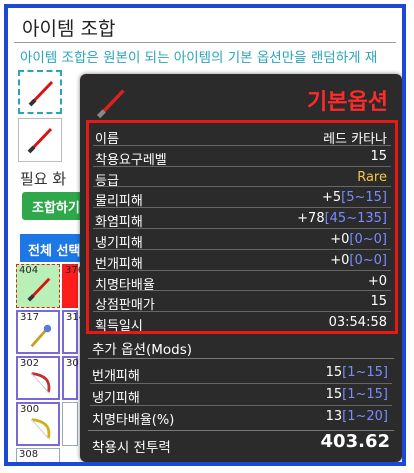  What do you see at coordinates (73, 286) in the screenshot?
I see `inventory-item: 376` at bounding box center [73, 286].